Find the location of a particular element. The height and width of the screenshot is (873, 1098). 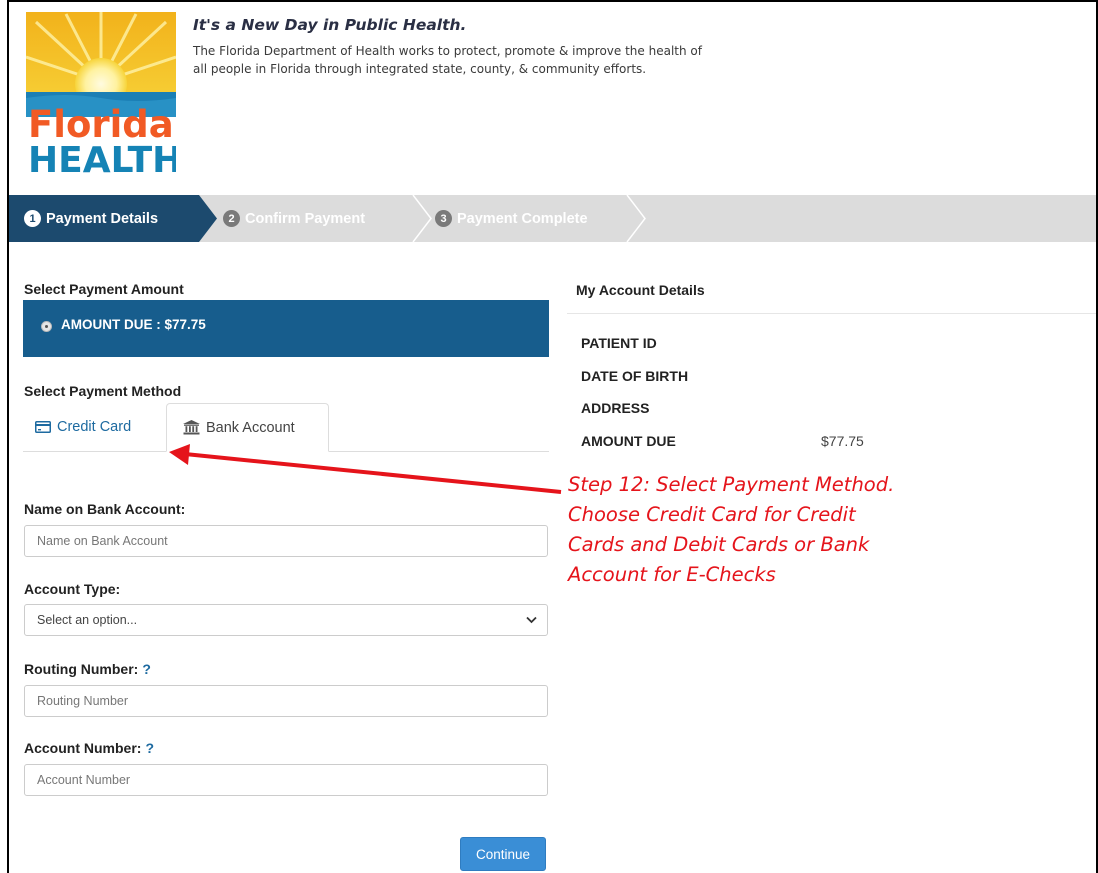

account-number-label-text: Account Number: is located at coordinates (83, 748).